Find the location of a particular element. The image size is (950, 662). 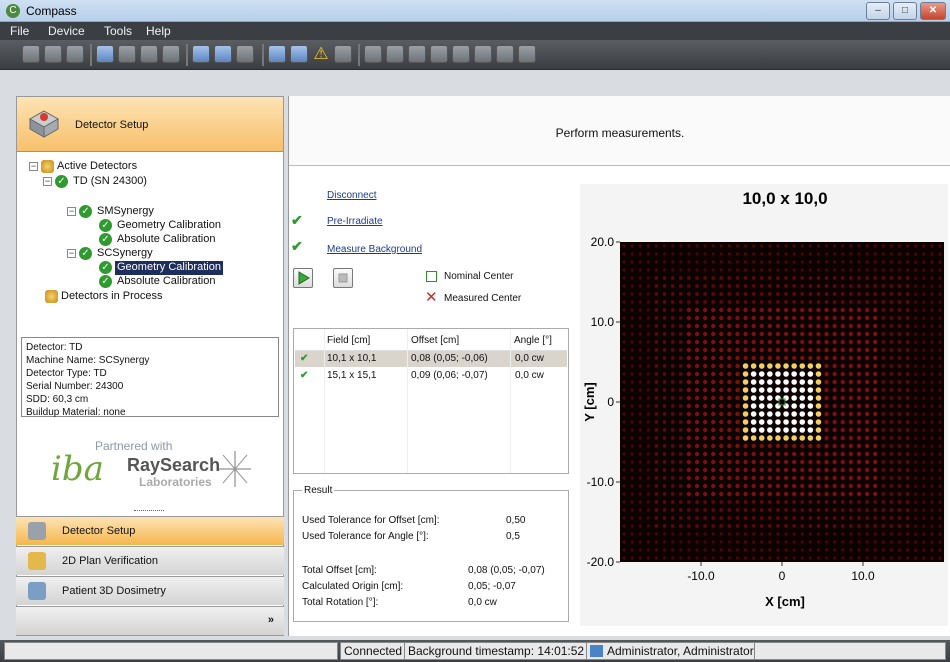

tol-offset-value: 0,50 is located at coordinates (516, 520).